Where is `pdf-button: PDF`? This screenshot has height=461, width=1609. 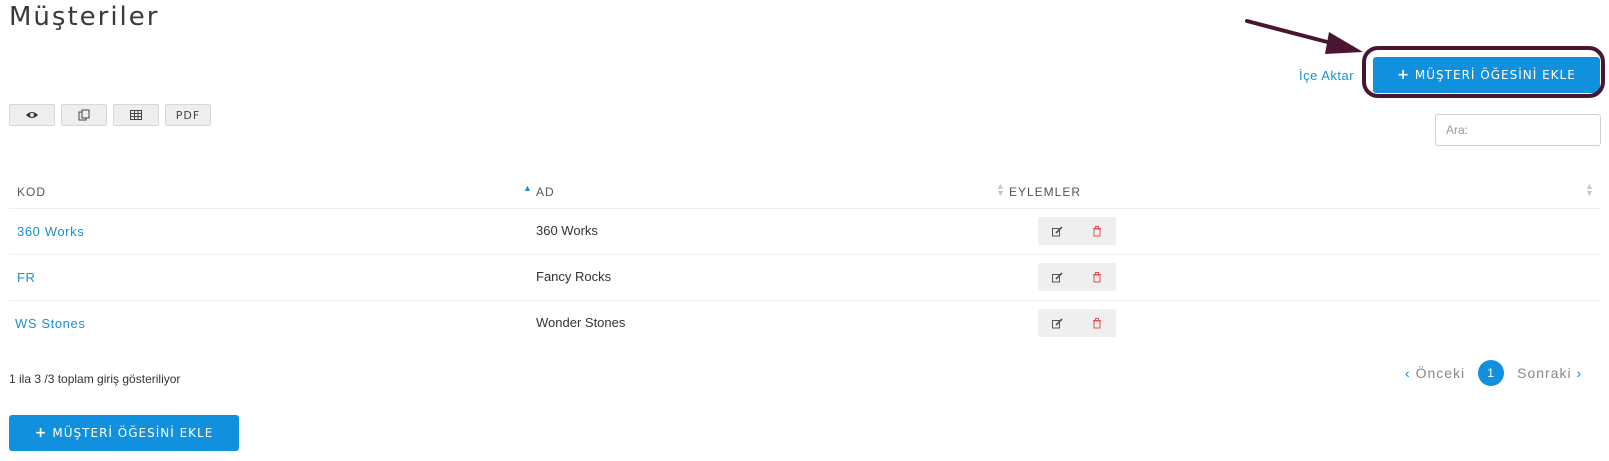 pdf-button: PDF is located at coordinates (188, 115).